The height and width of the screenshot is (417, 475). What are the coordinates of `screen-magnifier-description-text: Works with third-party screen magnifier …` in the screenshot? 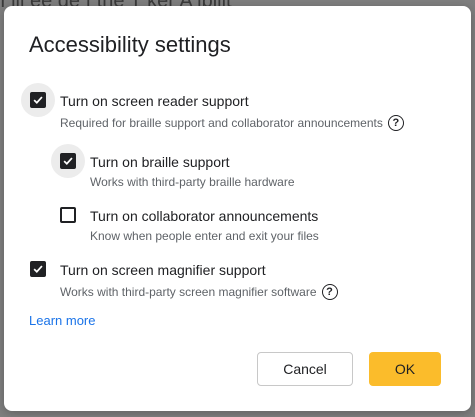 It's located at (188, 292).